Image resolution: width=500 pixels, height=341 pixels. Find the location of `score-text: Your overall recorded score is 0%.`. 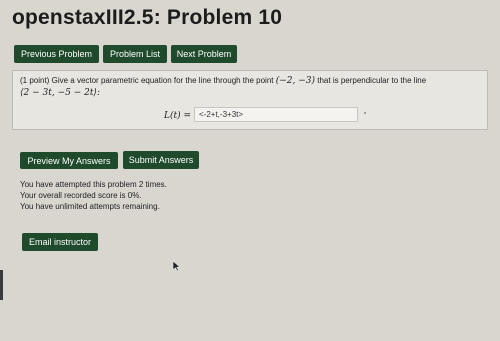

score-text: Your overall recorded score is 0%. is located at coordinates (81, 195).